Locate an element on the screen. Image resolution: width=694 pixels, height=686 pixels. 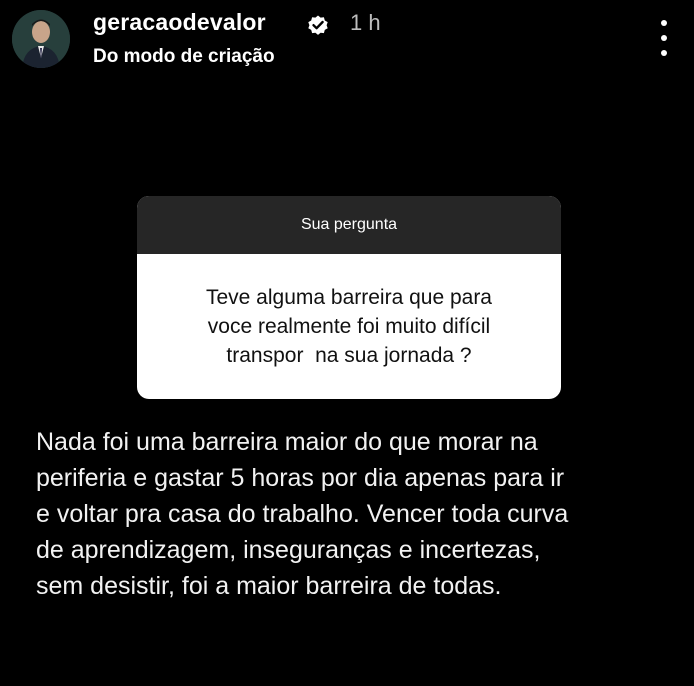
more-vertical-icon is located at coordinates (664, 23).